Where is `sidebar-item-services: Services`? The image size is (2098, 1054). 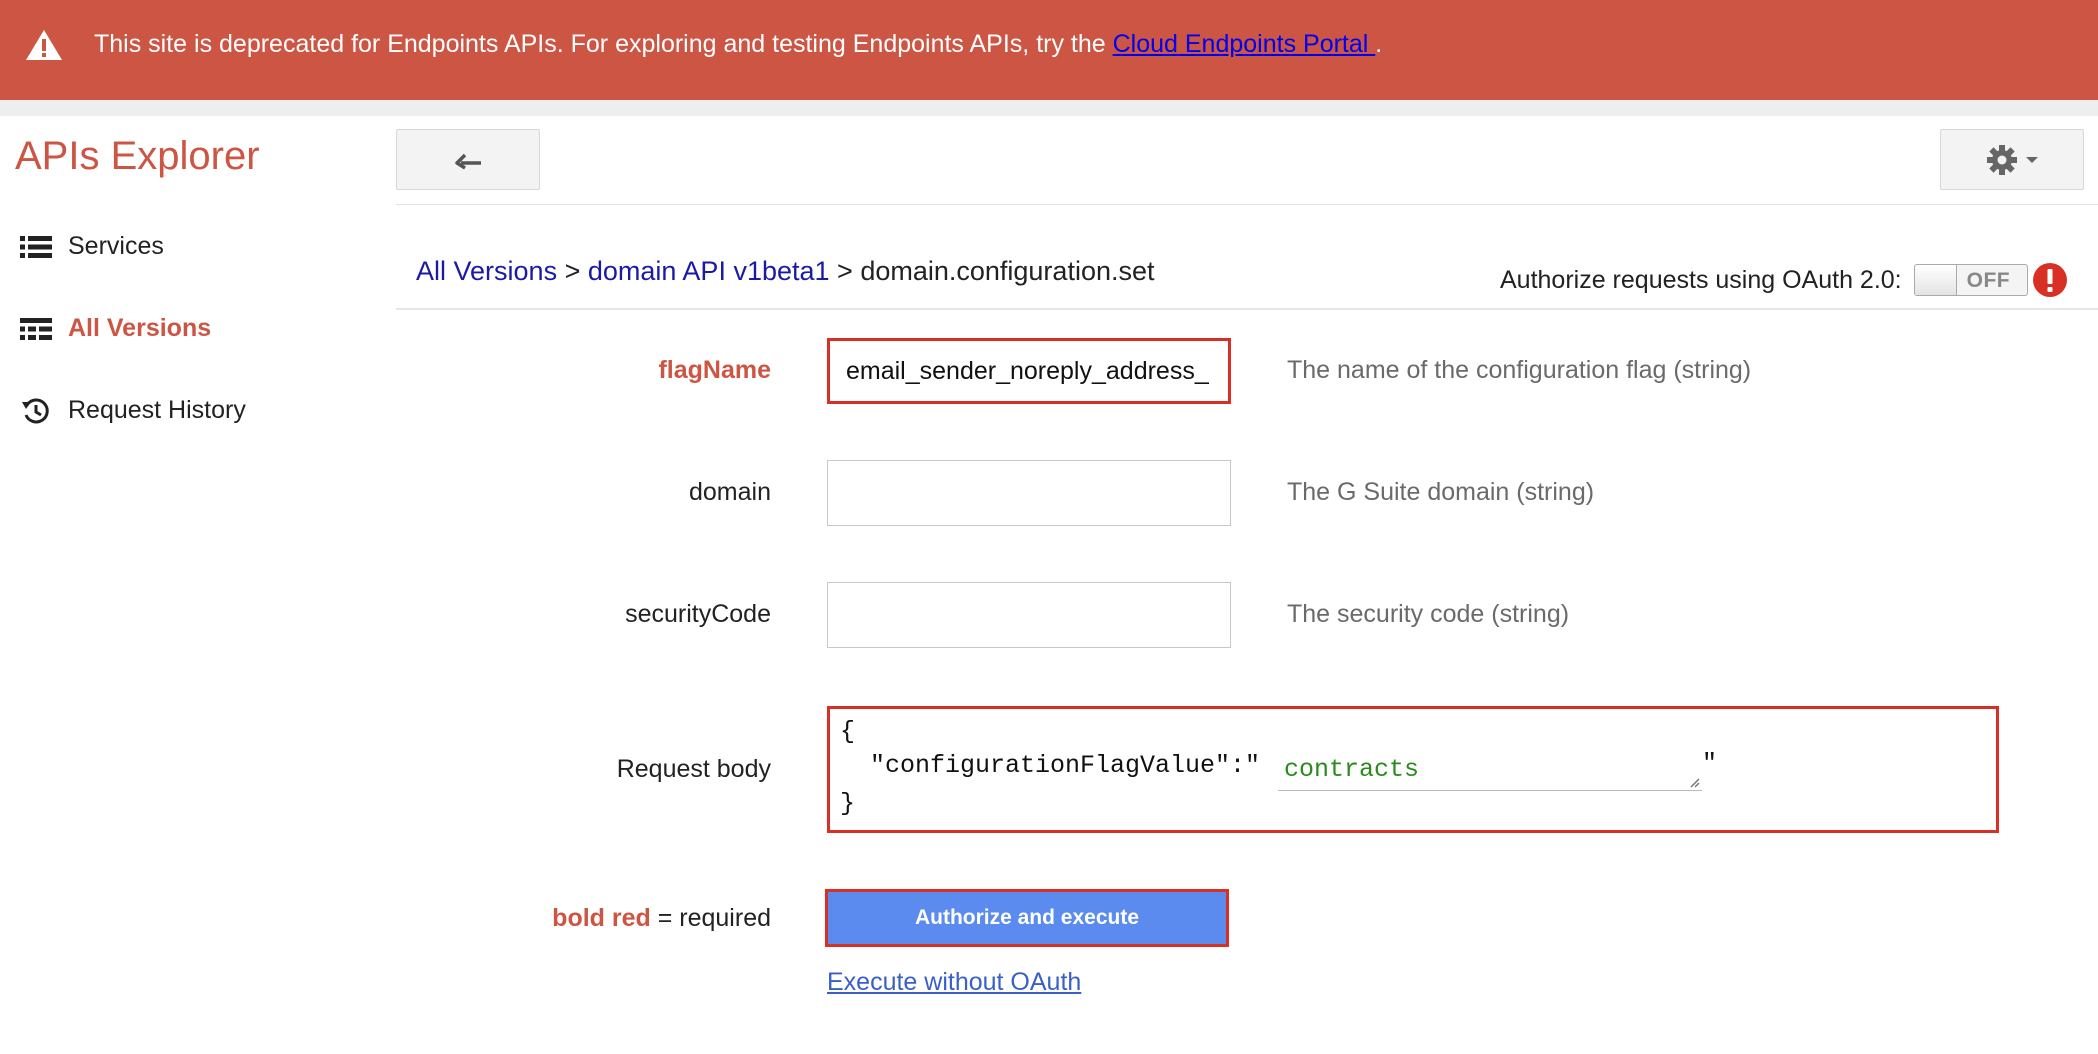
sidebar-item-services: Services is located at coordinates (92, 246).